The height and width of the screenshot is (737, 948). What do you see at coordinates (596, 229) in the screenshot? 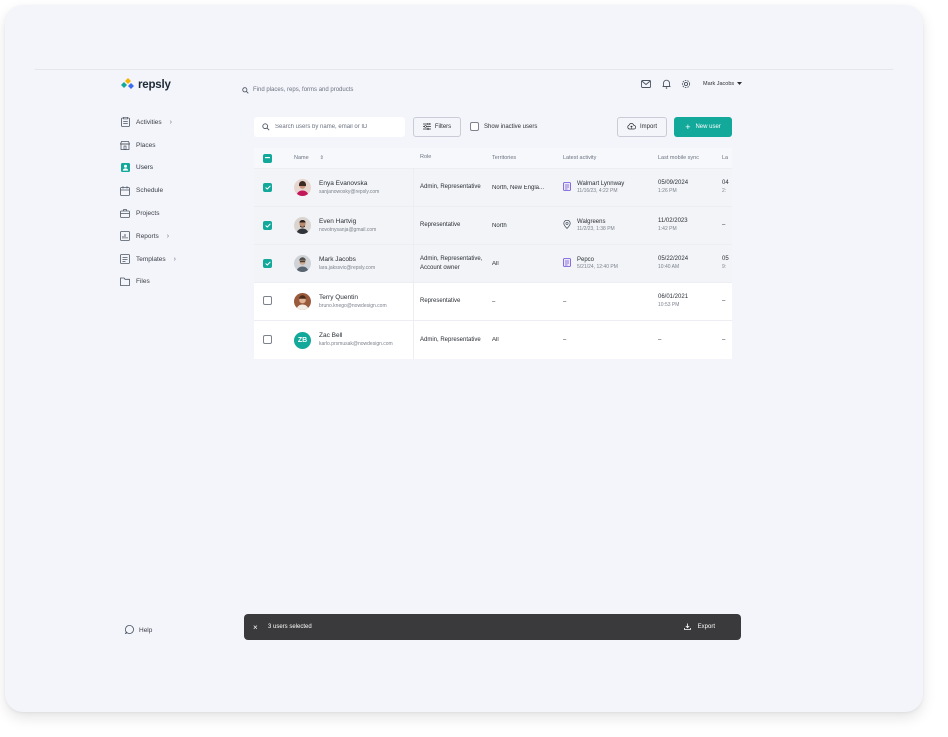
I see `activity-time: 11/2/23, 1:38 PM` at bounding box center [596, 229].